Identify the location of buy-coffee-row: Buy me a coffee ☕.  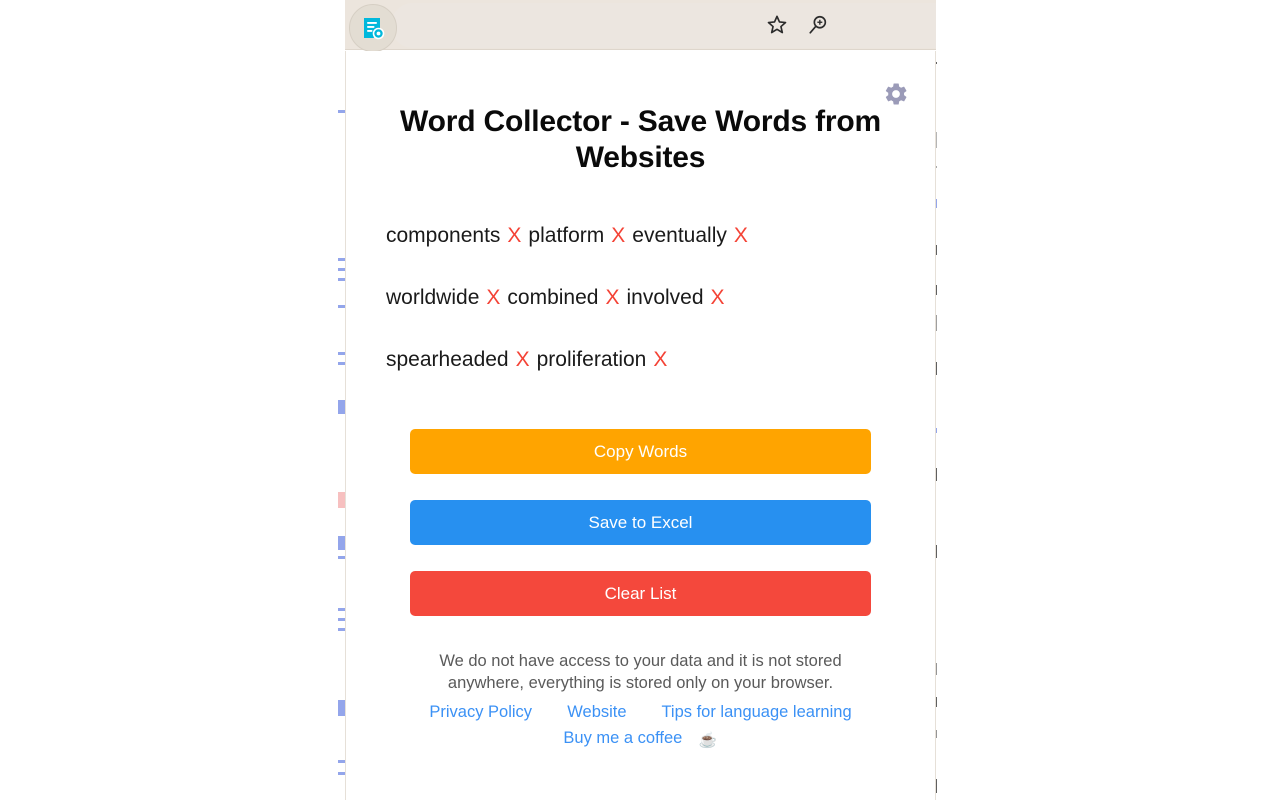
(640, 739).